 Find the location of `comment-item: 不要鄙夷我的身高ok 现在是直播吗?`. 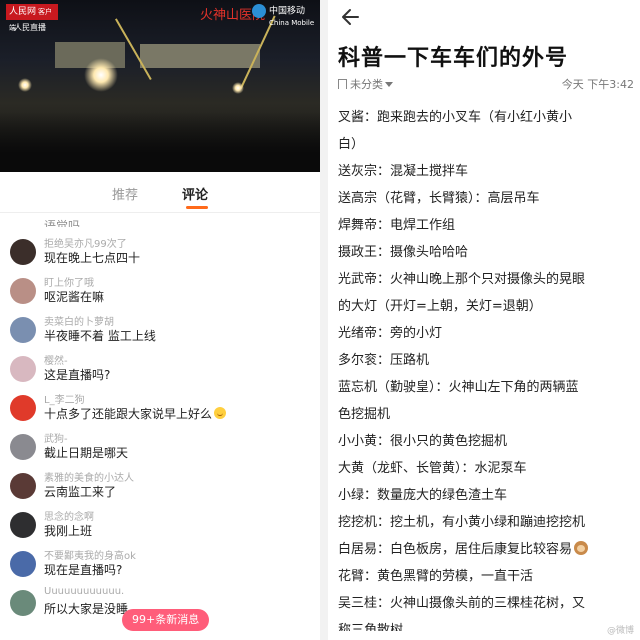

comment-item: 不要鄙夷我的身高ok 现在是直播吗? is located at coordinates (158, 566).